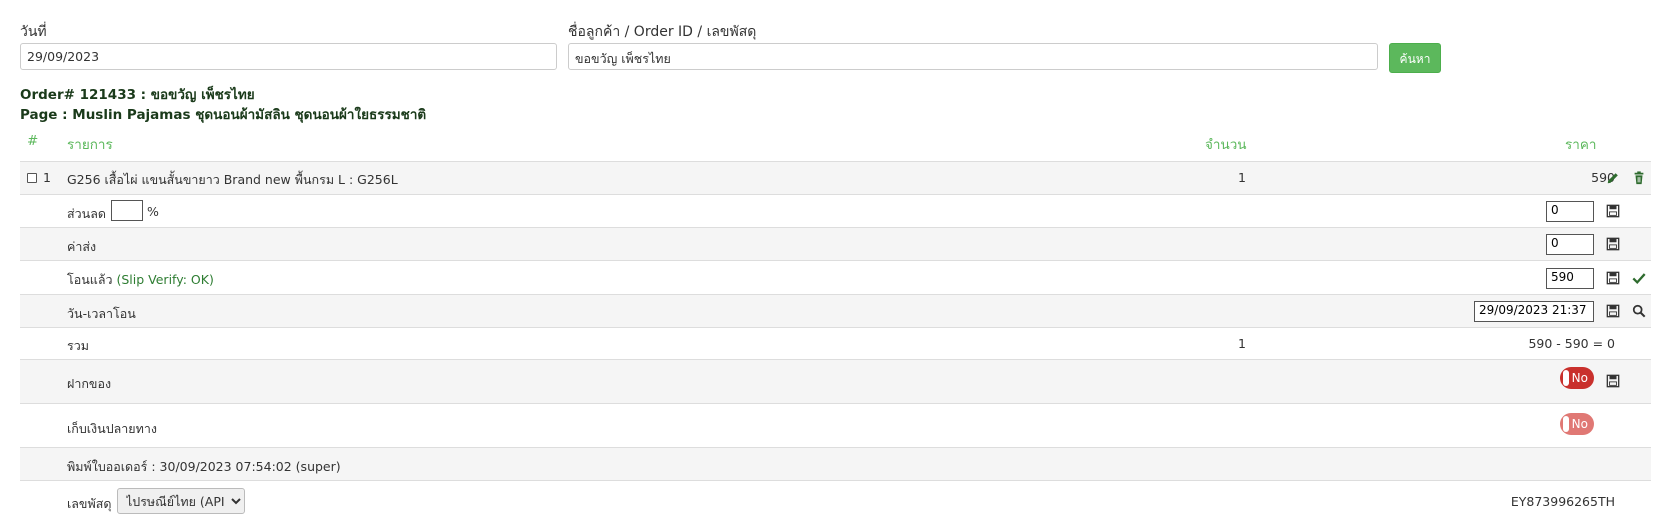 This screenshot has height=528, width=1670. Describe the element at coordinates (1639, 178) in the screenshot. I see `trash-icon` at that location.